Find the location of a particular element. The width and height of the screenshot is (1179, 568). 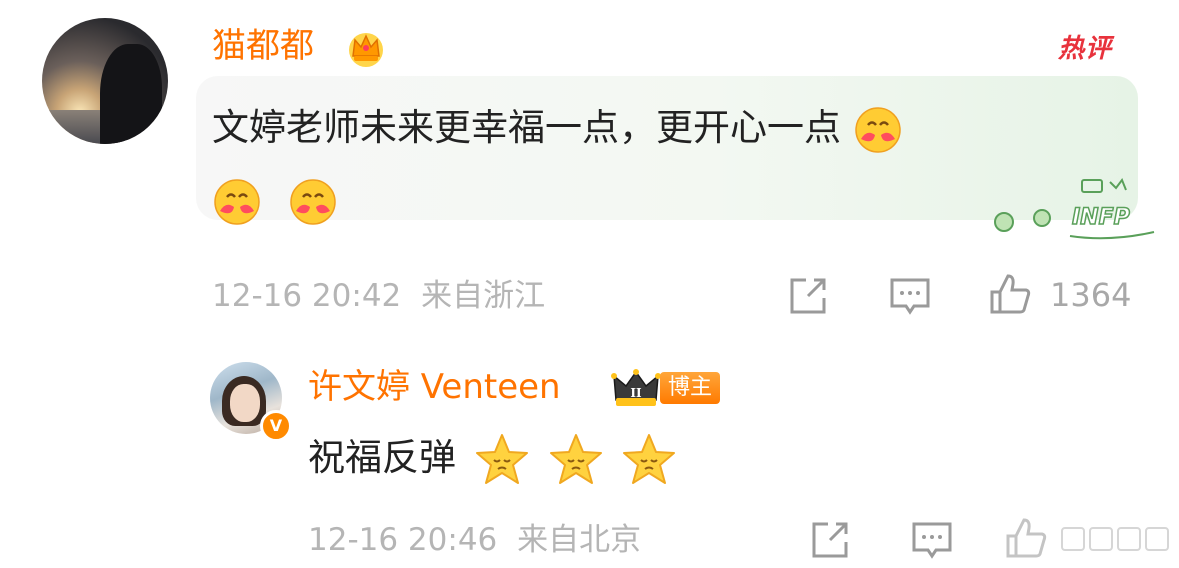

crown-icon is located at coordinates (366, 50).